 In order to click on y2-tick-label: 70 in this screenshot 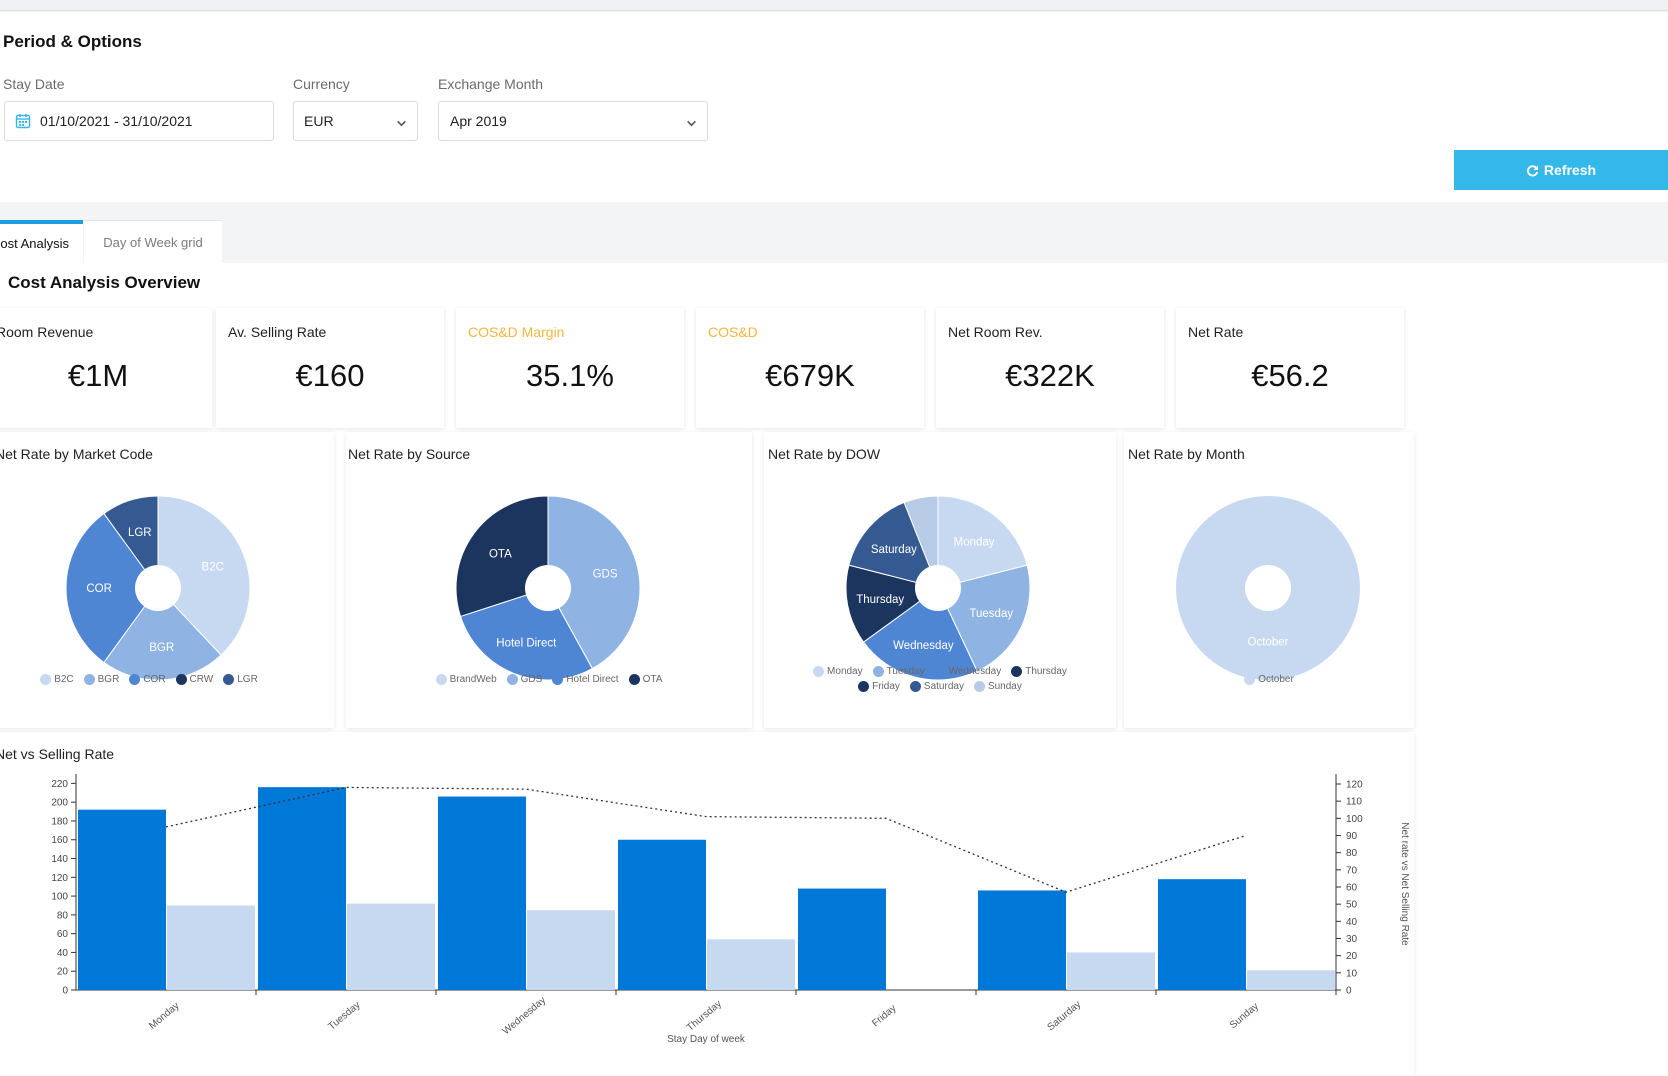, I will do `click(1352, 870)`.